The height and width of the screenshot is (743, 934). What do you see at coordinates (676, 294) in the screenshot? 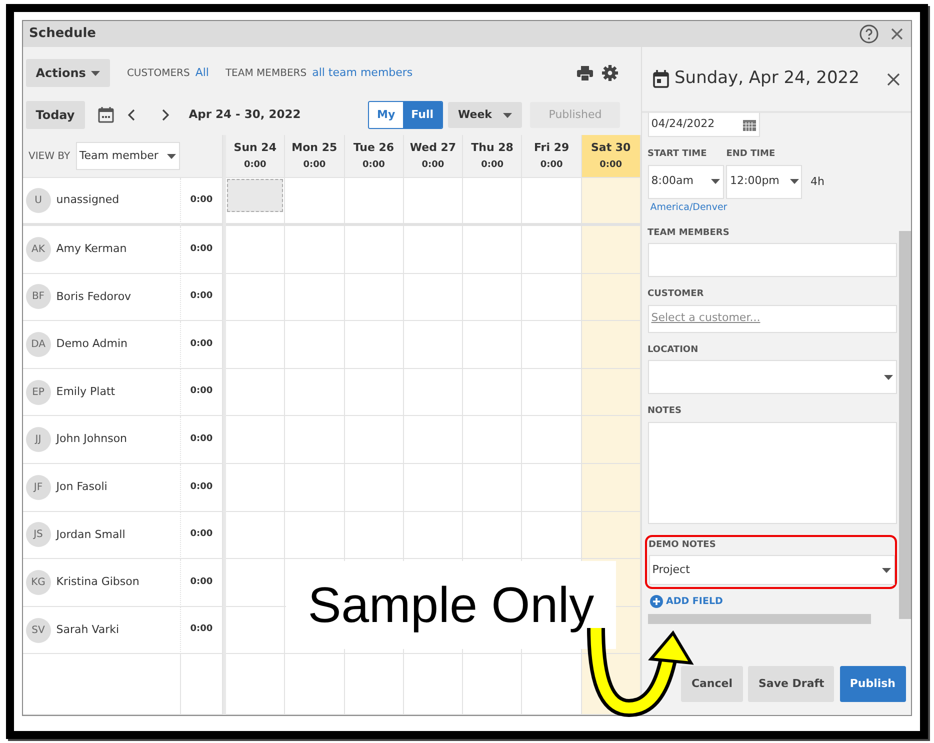
I see `field-label: CUSTOMER` at bounding box center [676, 294].